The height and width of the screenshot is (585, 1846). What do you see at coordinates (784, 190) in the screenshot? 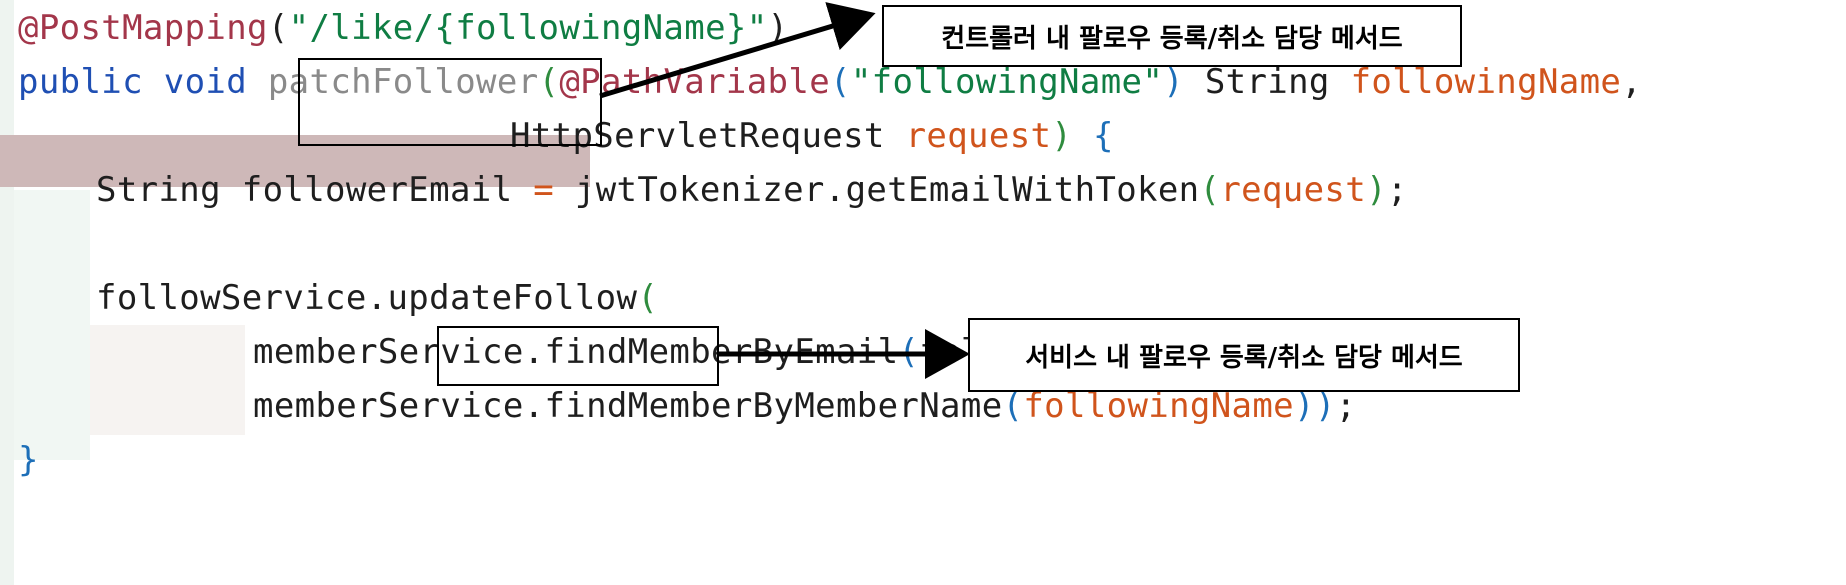
I see `annotation-arrows` at bounding box center [784, 190].